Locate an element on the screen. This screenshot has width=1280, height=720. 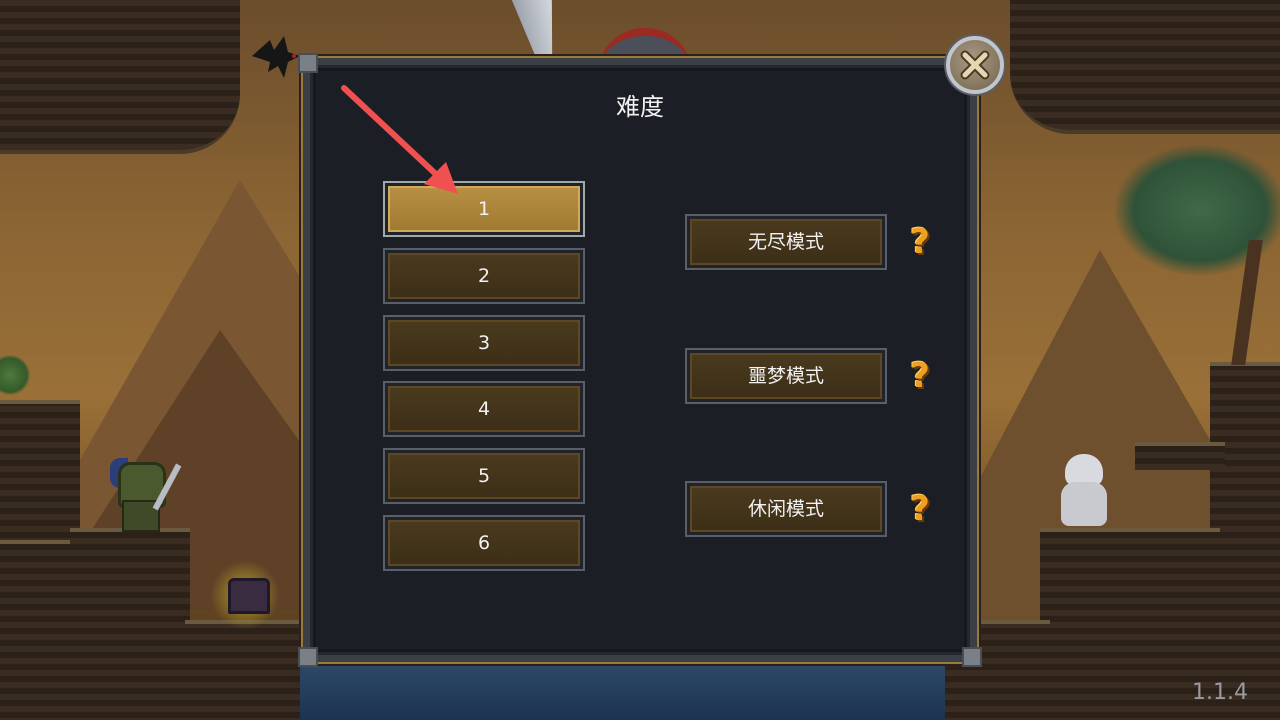
difficulty-level-3-button: 3 is located at coordinates (484, 343).